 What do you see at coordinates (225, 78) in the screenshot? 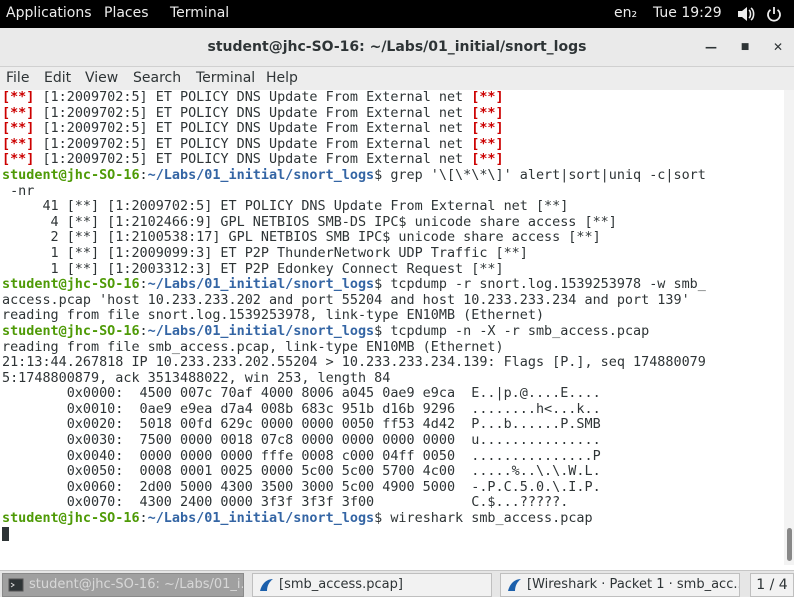
I see `menu-terminal: Terminal` at bounding box center [225, 78].